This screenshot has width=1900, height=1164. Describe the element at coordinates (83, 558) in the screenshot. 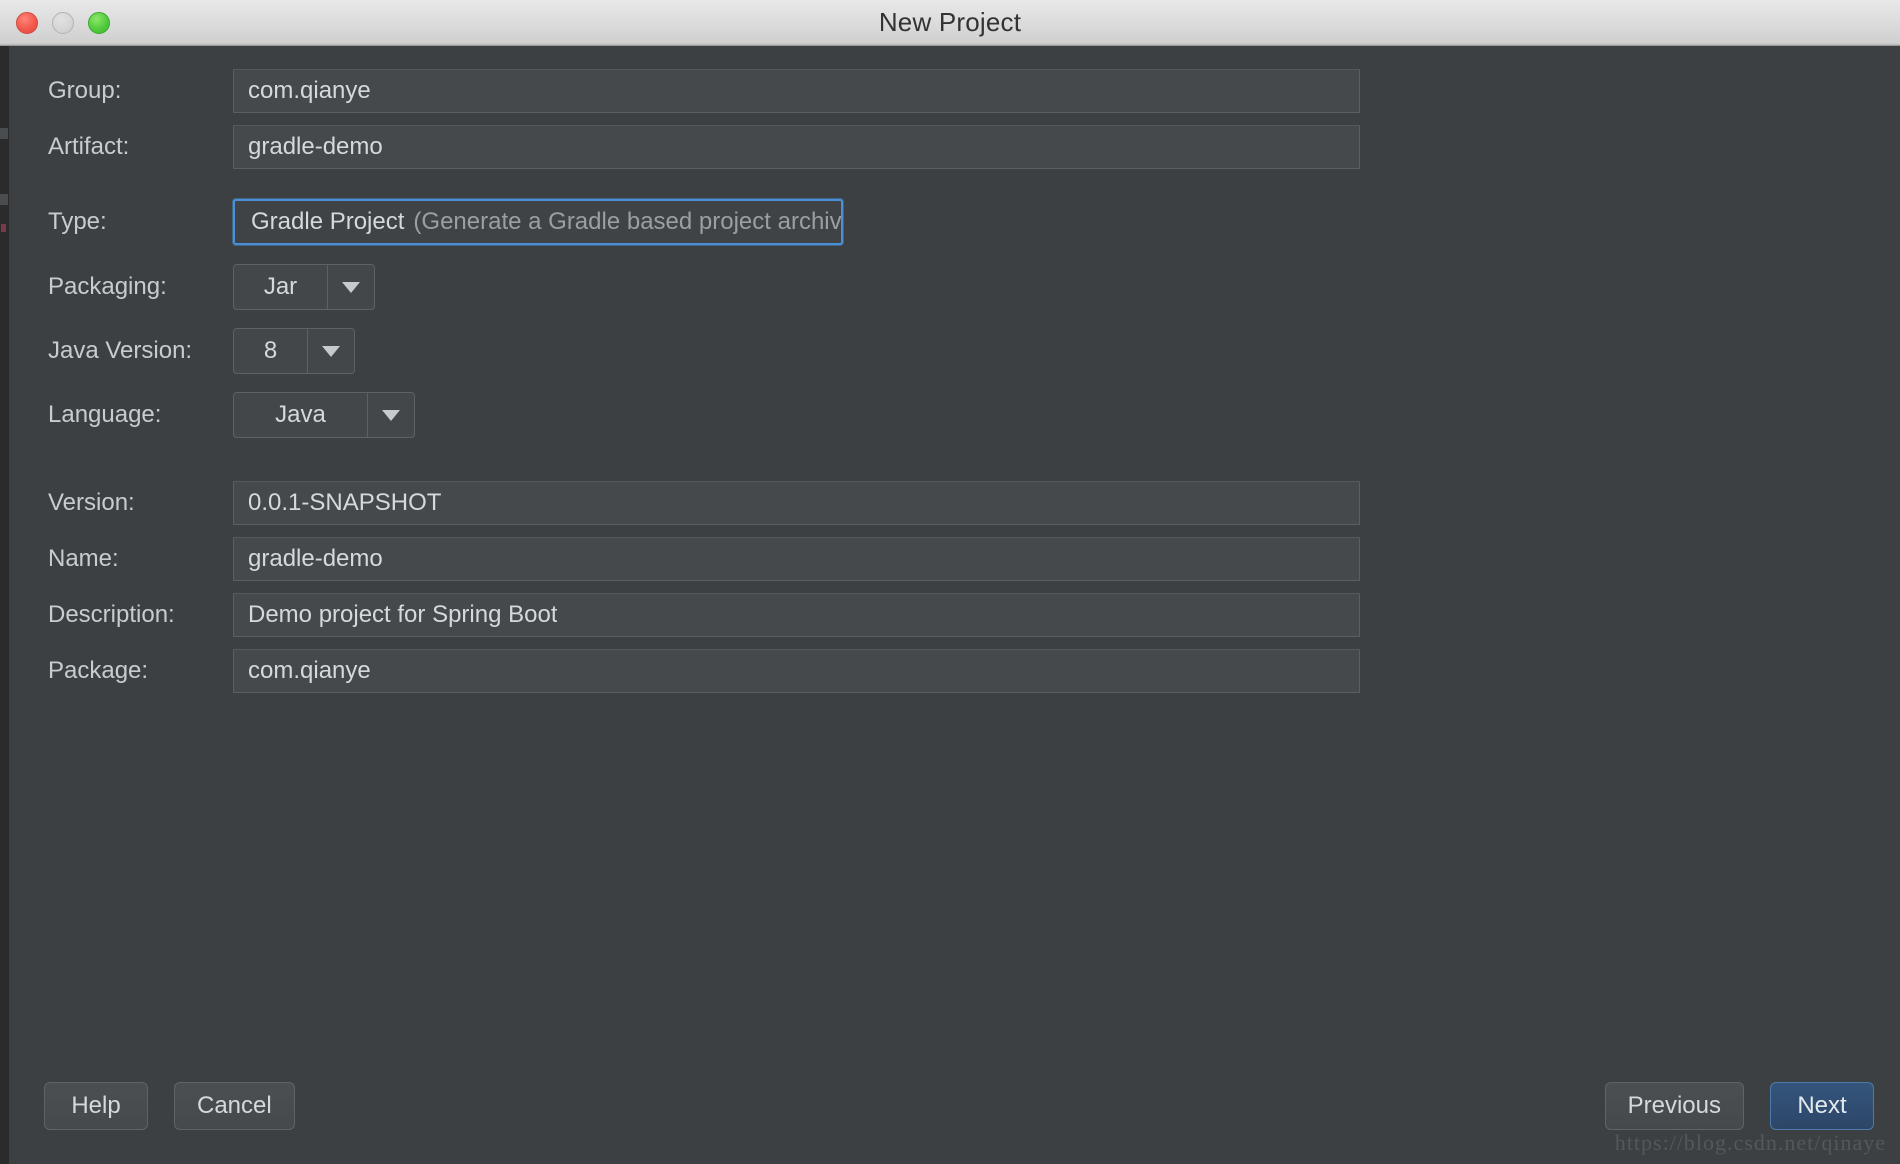

I see `name-label: Name:` at that location.